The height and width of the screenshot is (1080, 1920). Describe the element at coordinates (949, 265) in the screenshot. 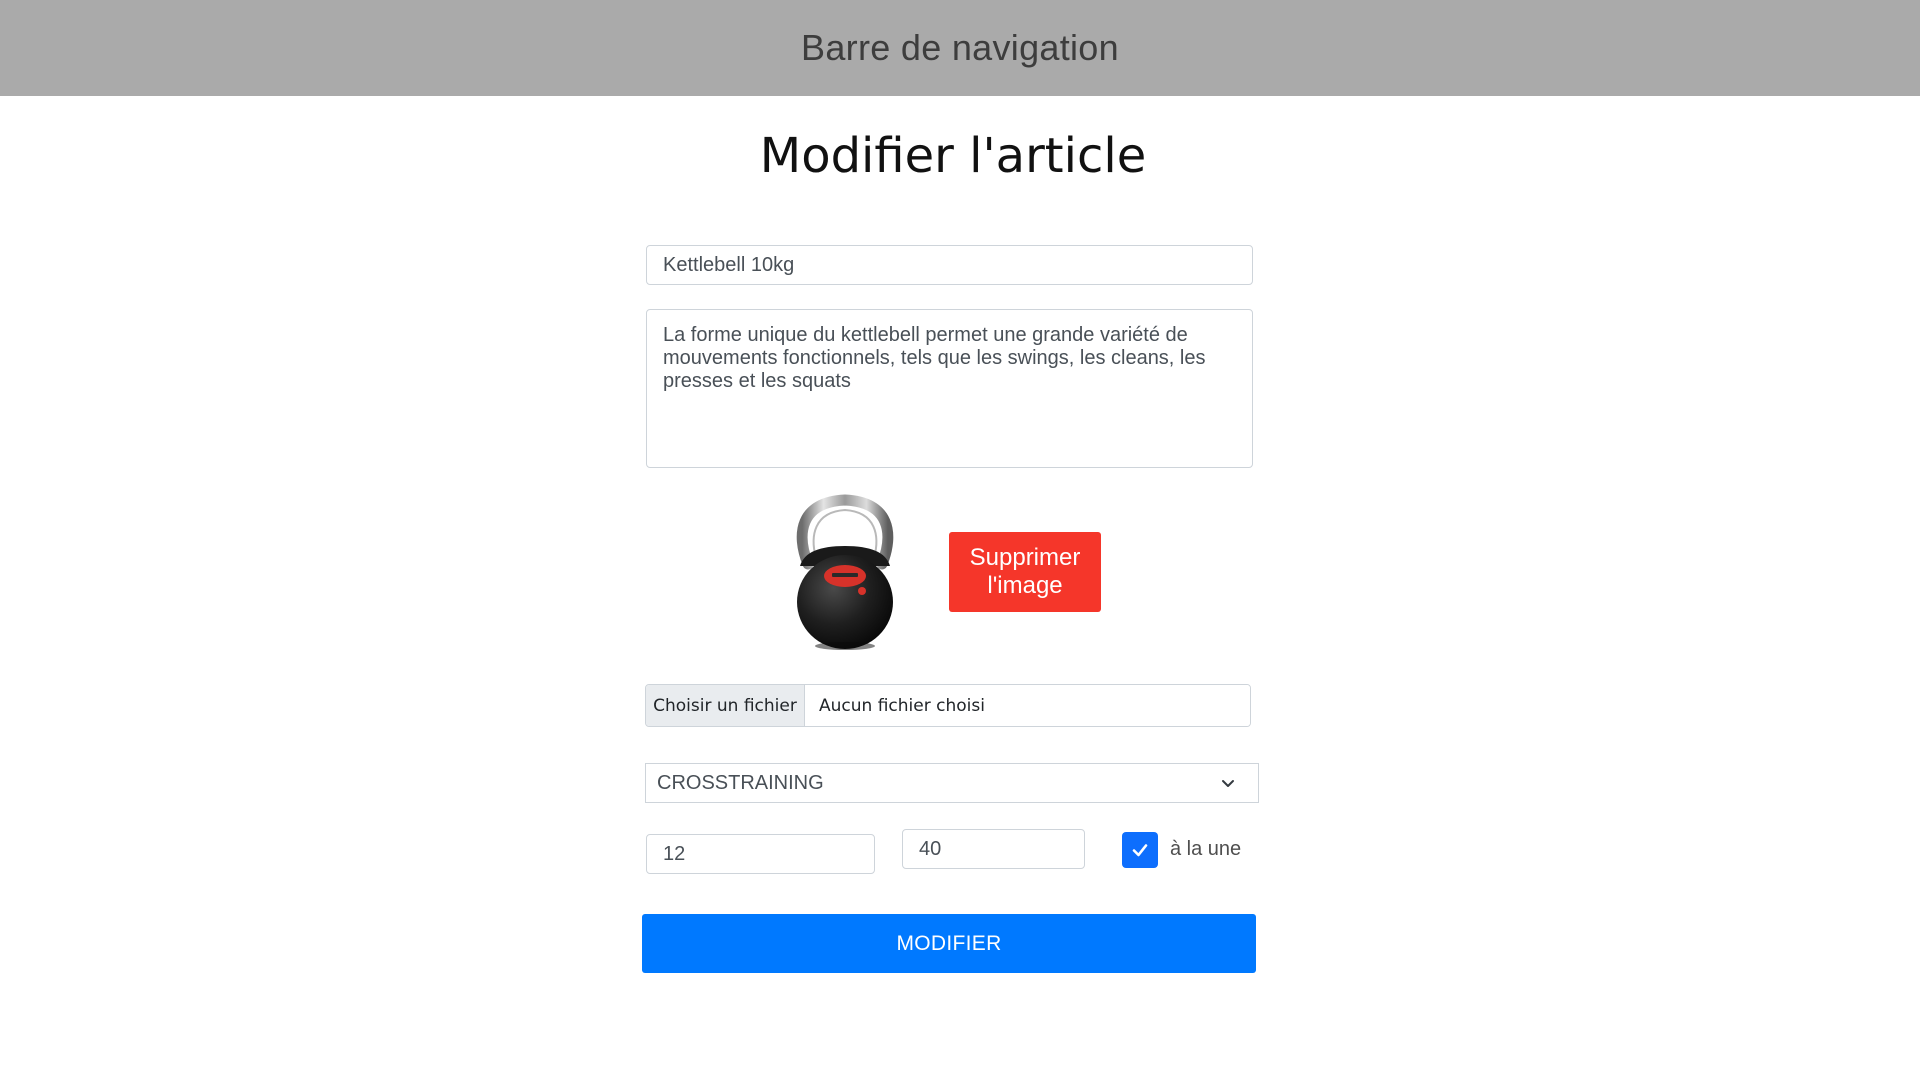

I see `article-name-input: Kettlebell 10kg` at that location.